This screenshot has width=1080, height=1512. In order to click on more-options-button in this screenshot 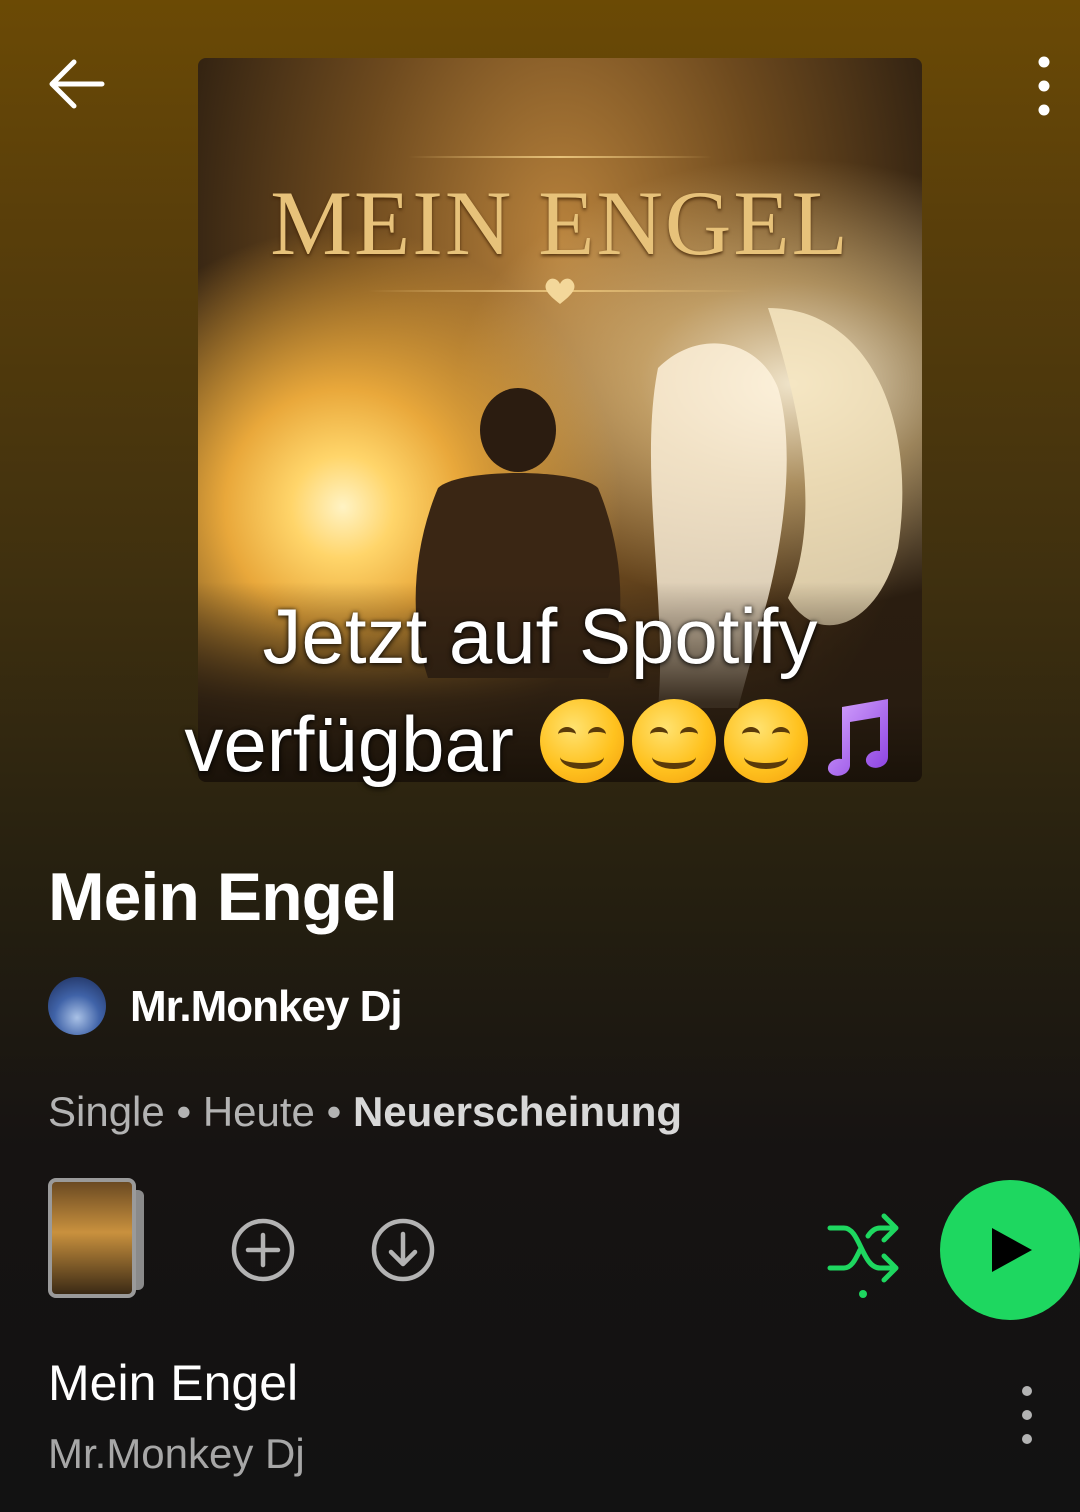, I will do `click(1044, 86)`.